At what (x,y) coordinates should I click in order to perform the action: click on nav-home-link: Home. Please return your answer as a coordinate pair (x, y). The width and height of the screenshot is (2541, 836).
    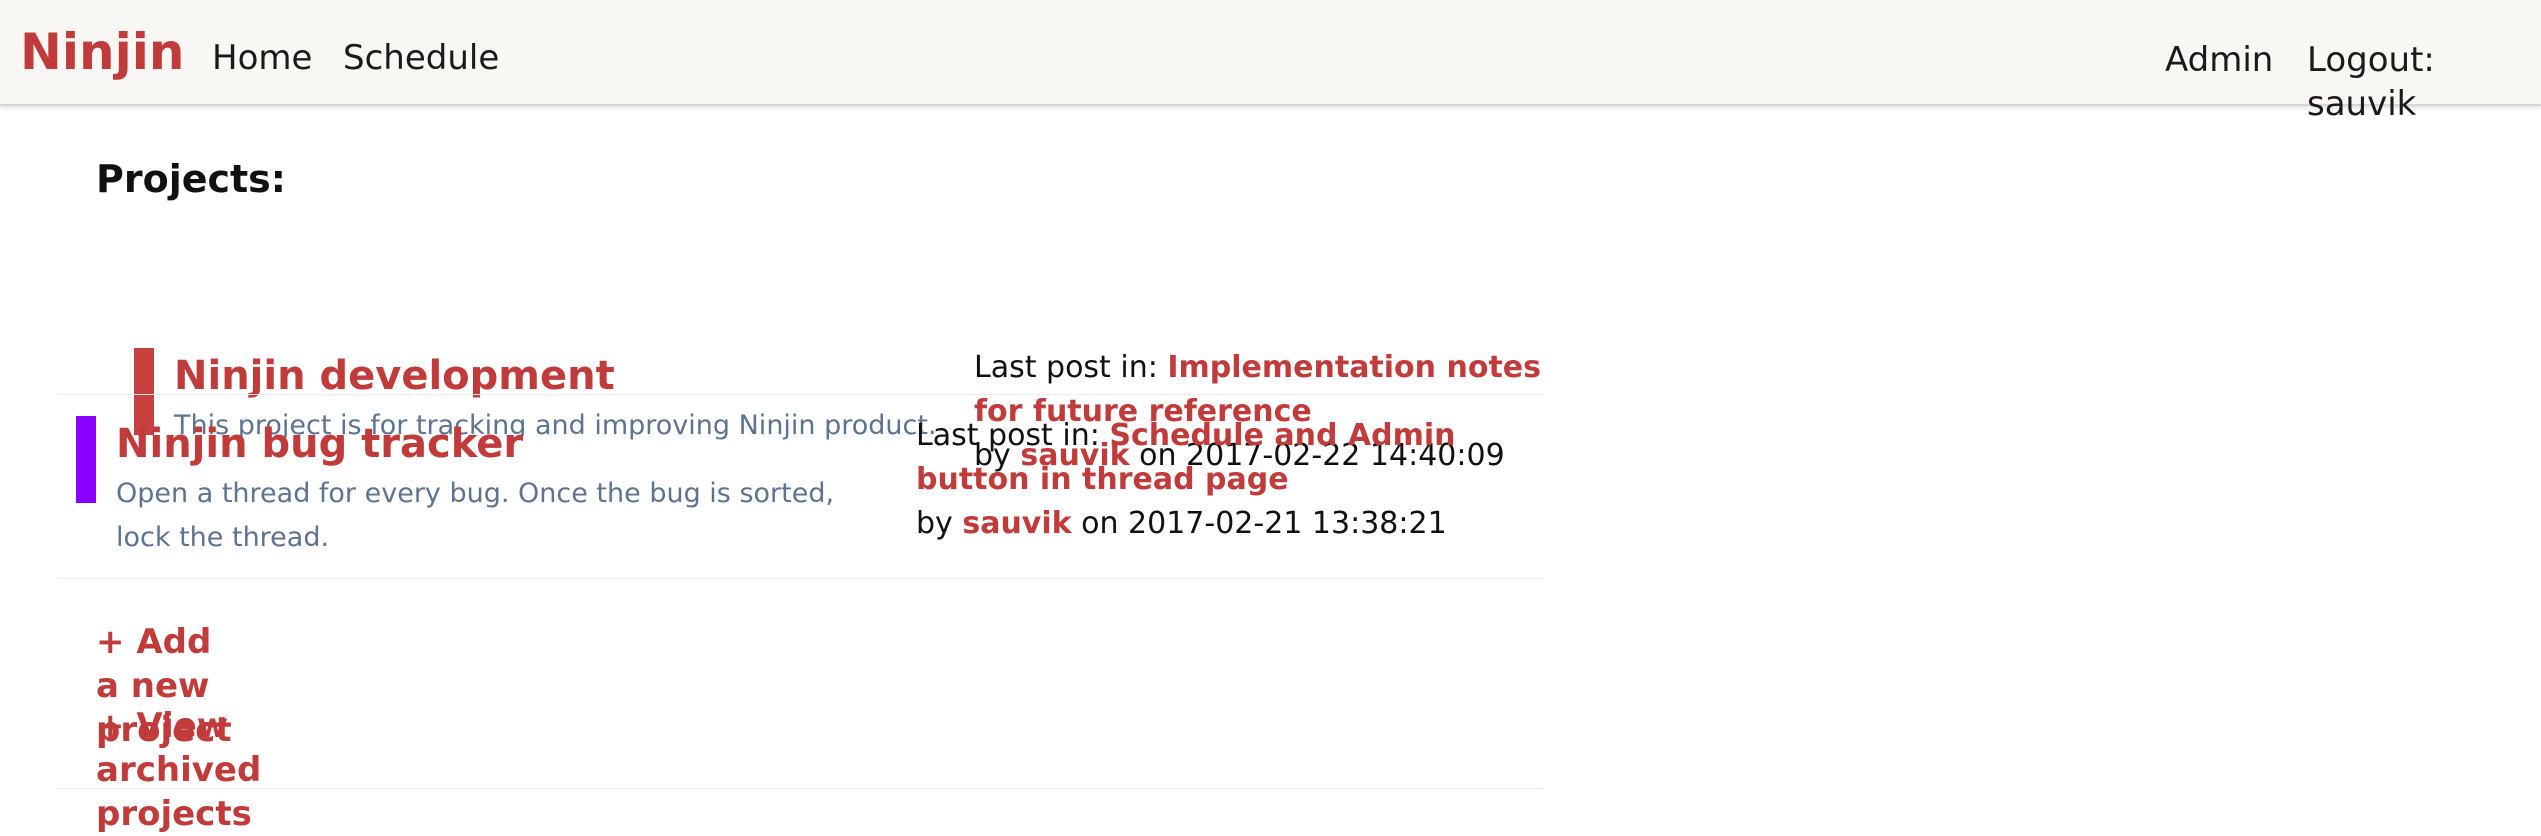
    Looking at the image, I should click on (262, 58).